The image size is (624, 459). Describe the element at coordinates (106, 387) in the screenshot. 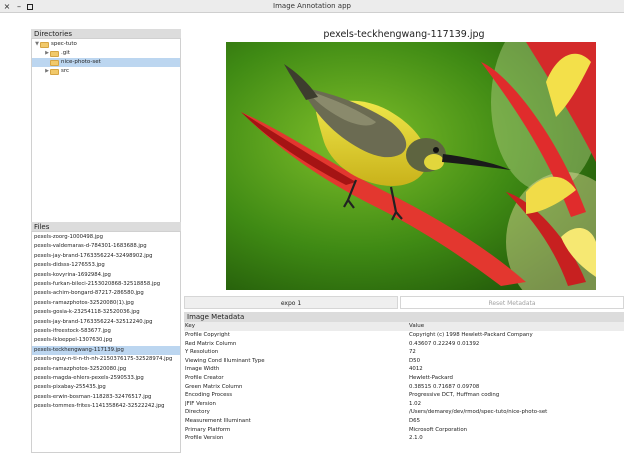

I see `file-list-item: pexels-pixabay-255435.jpg` at that location.